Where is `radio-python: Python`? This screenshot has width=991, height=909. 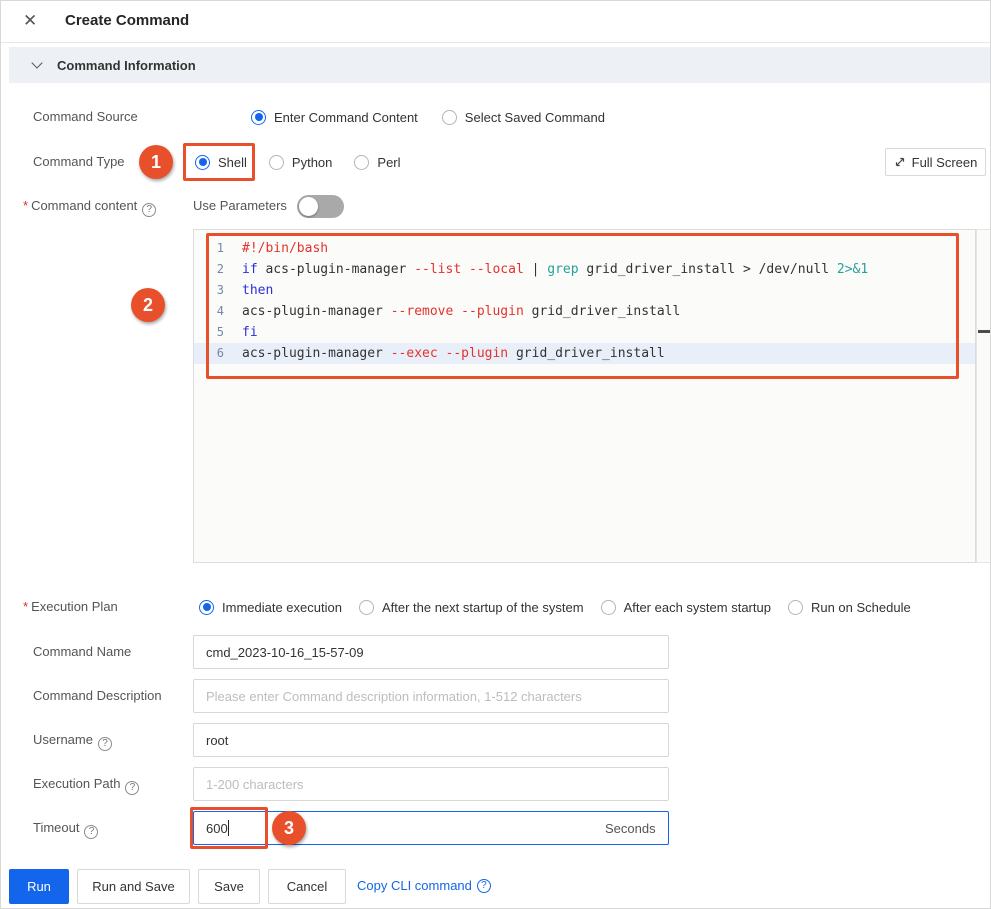
radio-python: Python is located at coordinates (300, 162).